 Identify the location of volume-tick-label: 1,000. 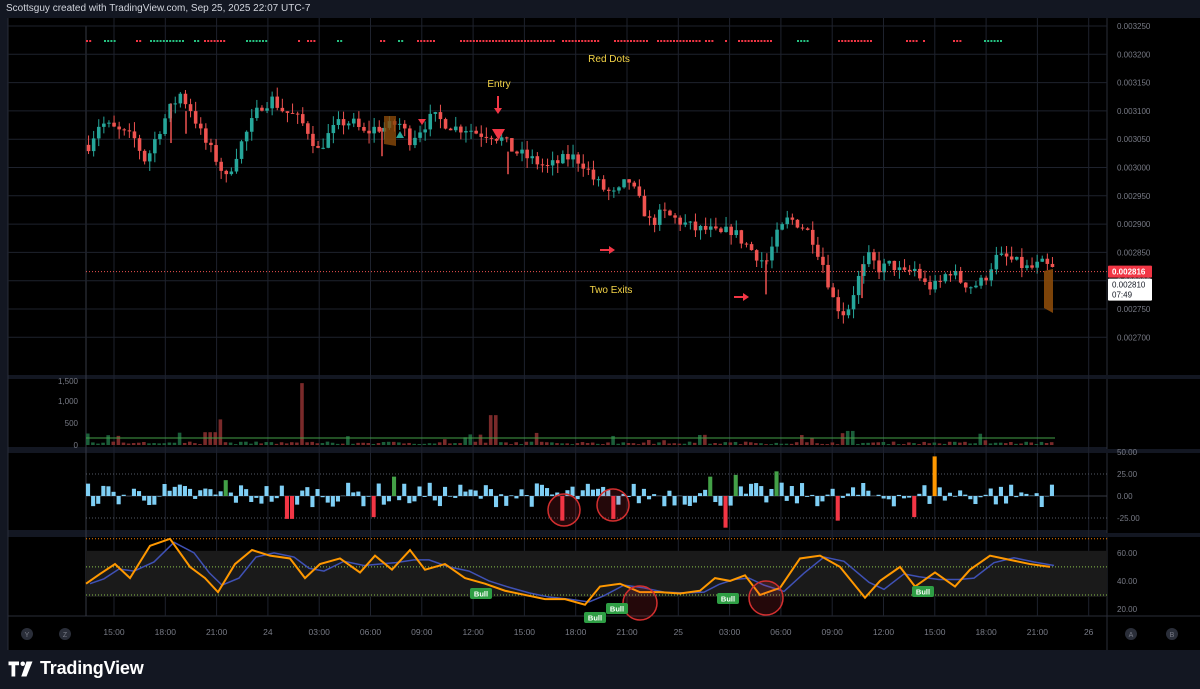
(68, 401).